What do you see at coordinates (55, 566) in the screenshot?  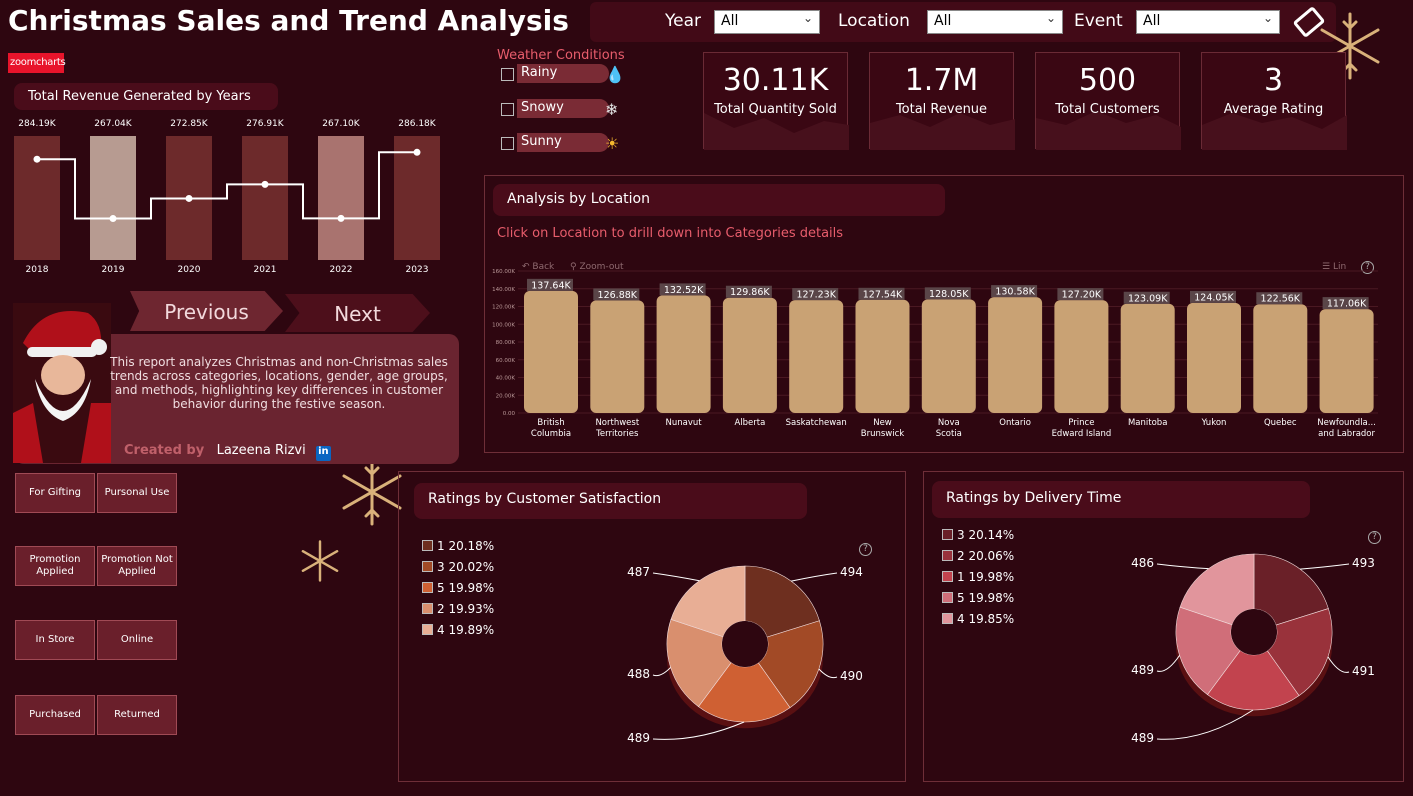 I see `promotion-applied-button: Promotion Applied` at bounding box center [55, 566].